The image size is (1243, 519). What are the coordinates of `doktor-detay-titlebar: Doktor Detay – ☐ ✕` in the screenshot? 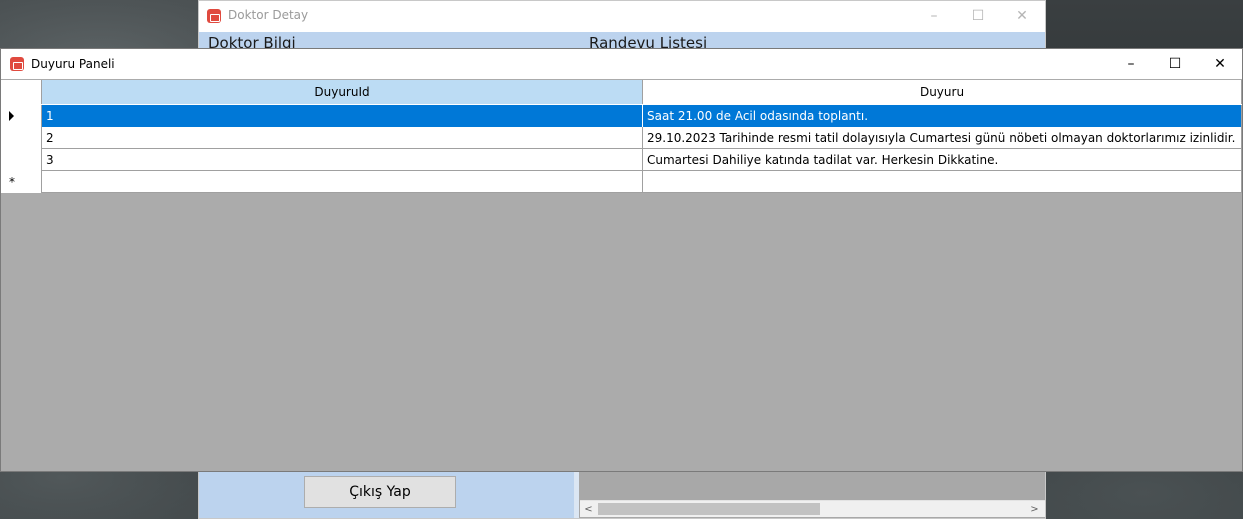 It's located at (622, 16).